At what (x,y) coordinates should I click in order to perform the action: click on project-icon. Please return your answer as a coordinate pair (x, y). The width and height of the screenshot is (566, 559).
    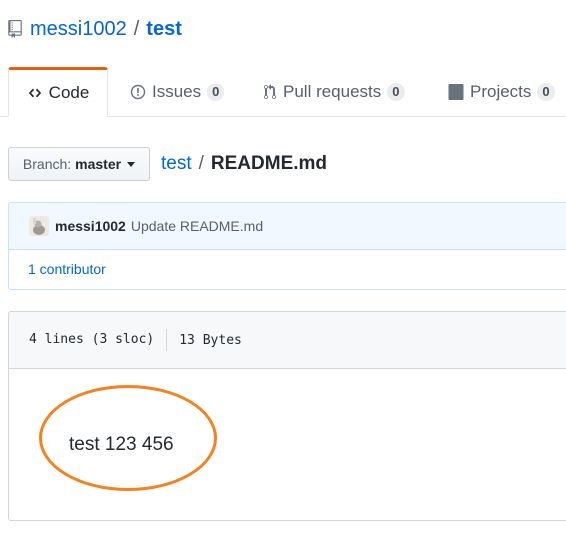
    Looking at the image, I should click on (456, 91).